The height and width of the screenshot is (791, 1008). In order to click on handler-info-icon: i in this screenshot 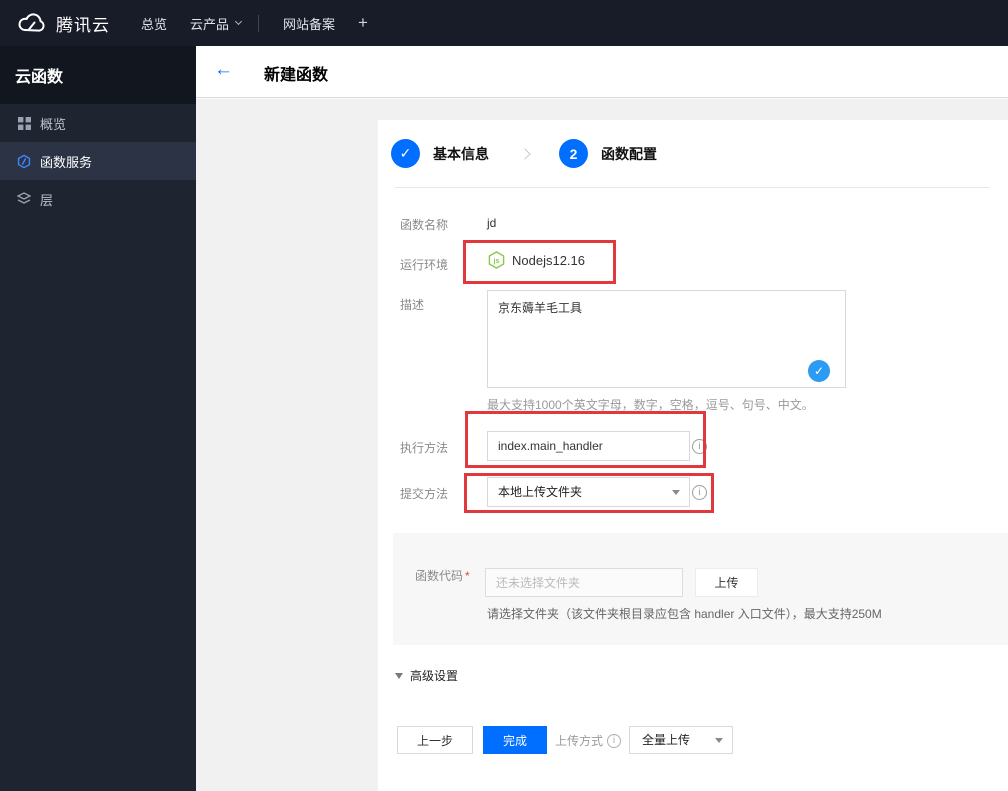, I will do `click(699, 446)`.